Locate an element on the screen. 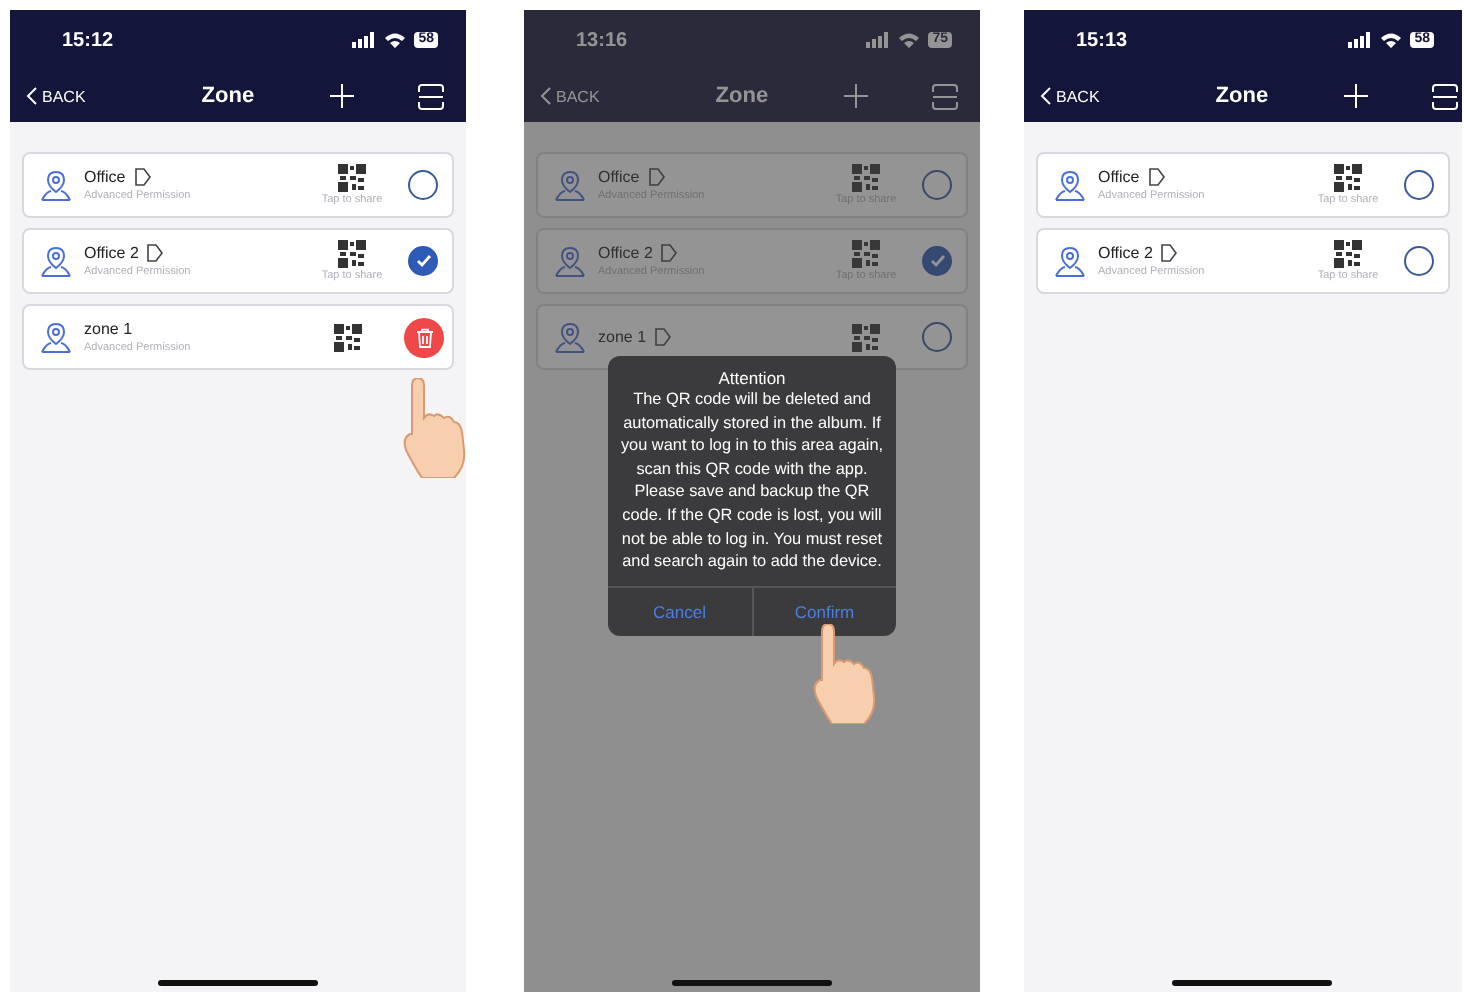  dialog-title: Attention is located at coordinates (752, 378).